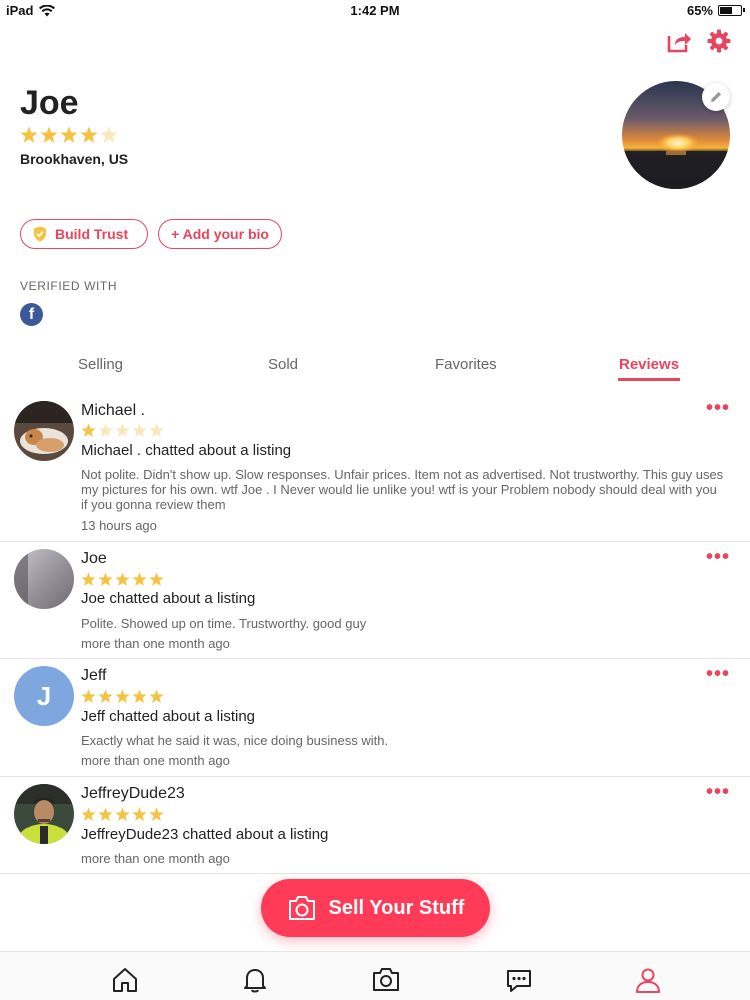  I want to click on reviewer-name: Jeff, so click(94, 676).